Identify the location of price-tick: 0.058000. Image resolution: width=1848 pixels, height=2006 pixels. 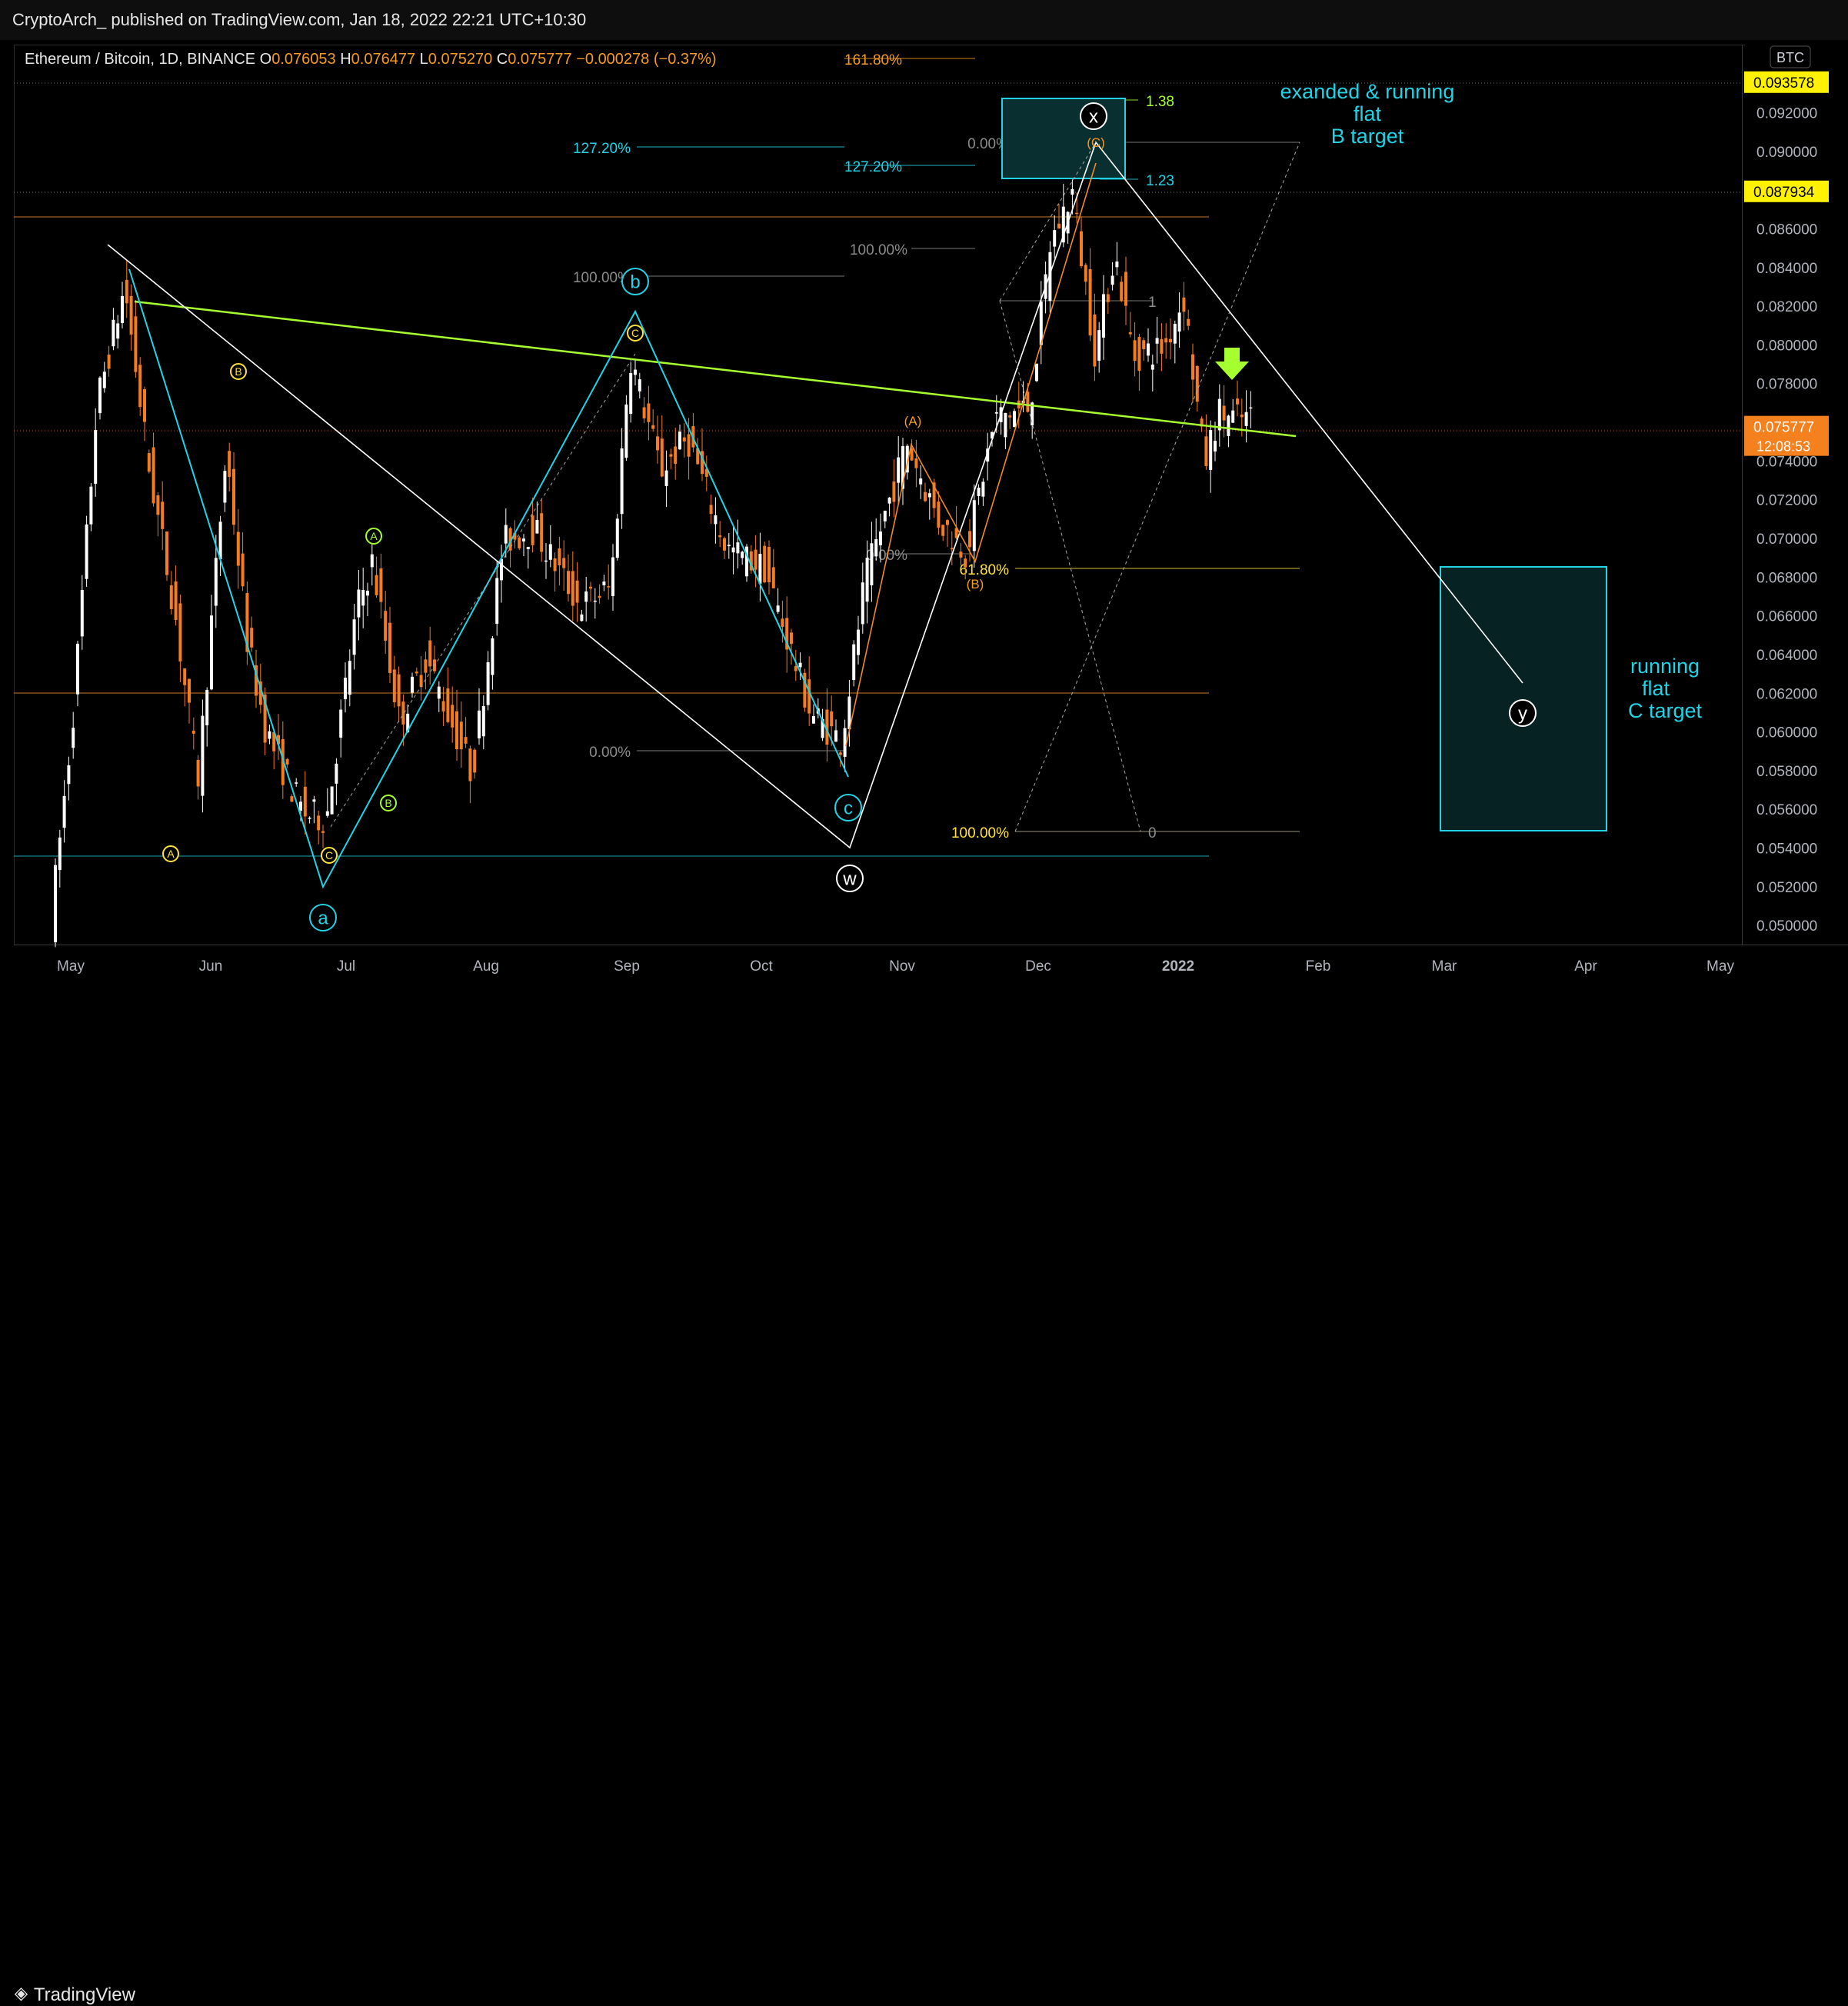
(1787, 772).